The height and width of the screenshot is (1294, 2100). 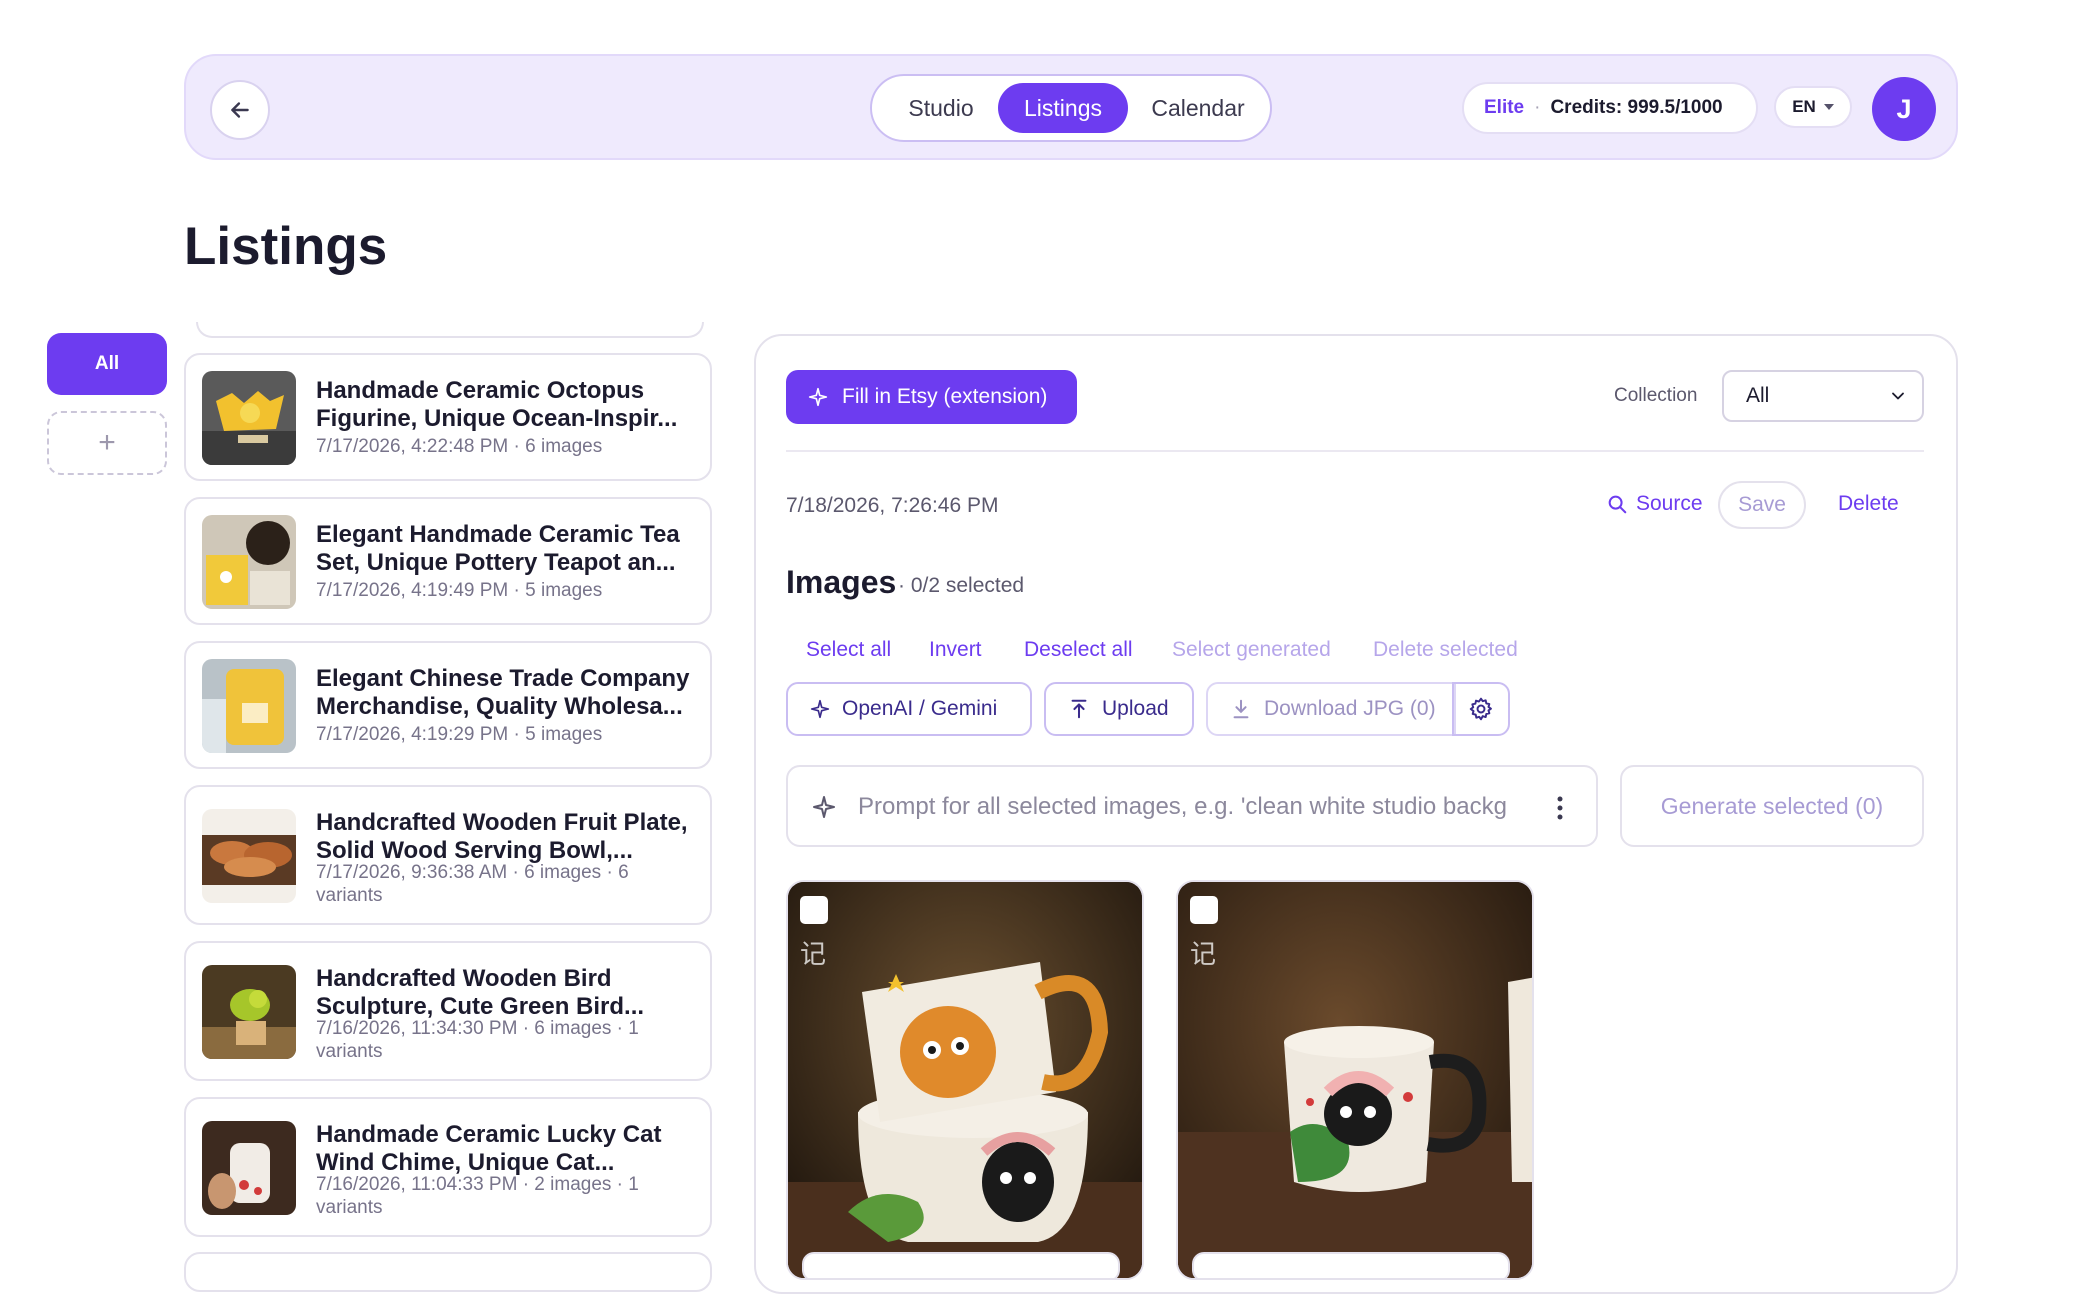 I want to click on collection-label: Collection, so click(x=1656, y=395).